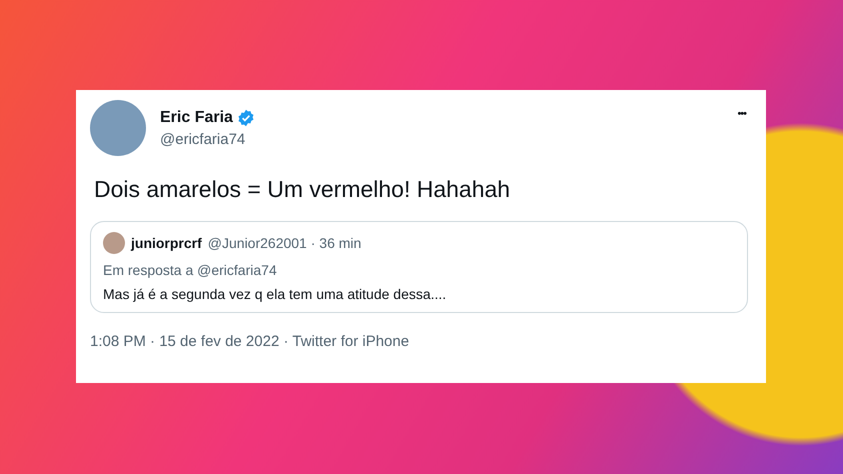 The height and width of the screenshot is (474, 843). What do you see at coordinates (250, 341) in the screenshot?
I see `tweet-timestamp: 1:08 PM · 15 de fev de 2022 · Twitter for iPhone` at bounding box center [250, 341].